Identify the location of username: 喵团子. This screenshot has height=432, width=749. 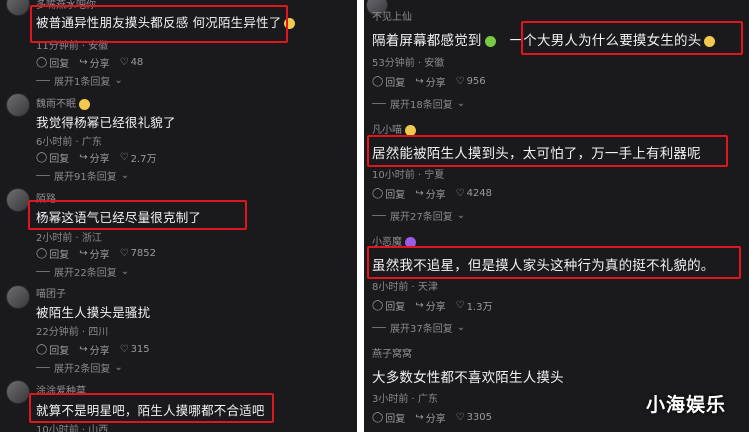
(51, 292).